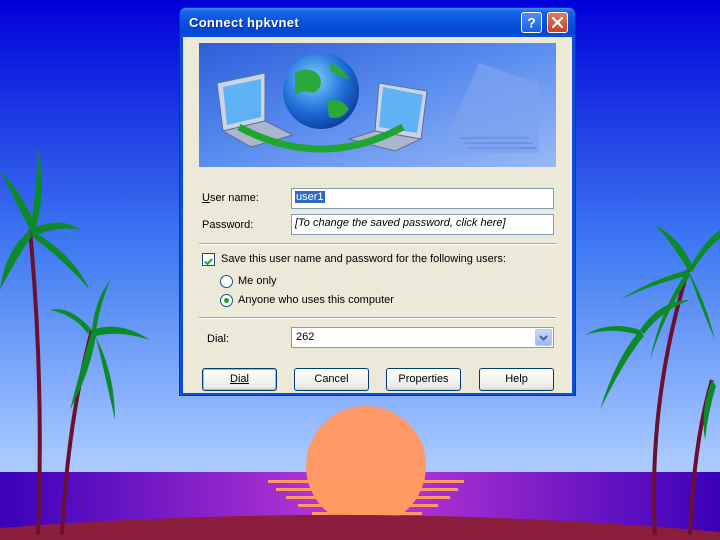  I want to click on username-accel: U, so click(206, 198).